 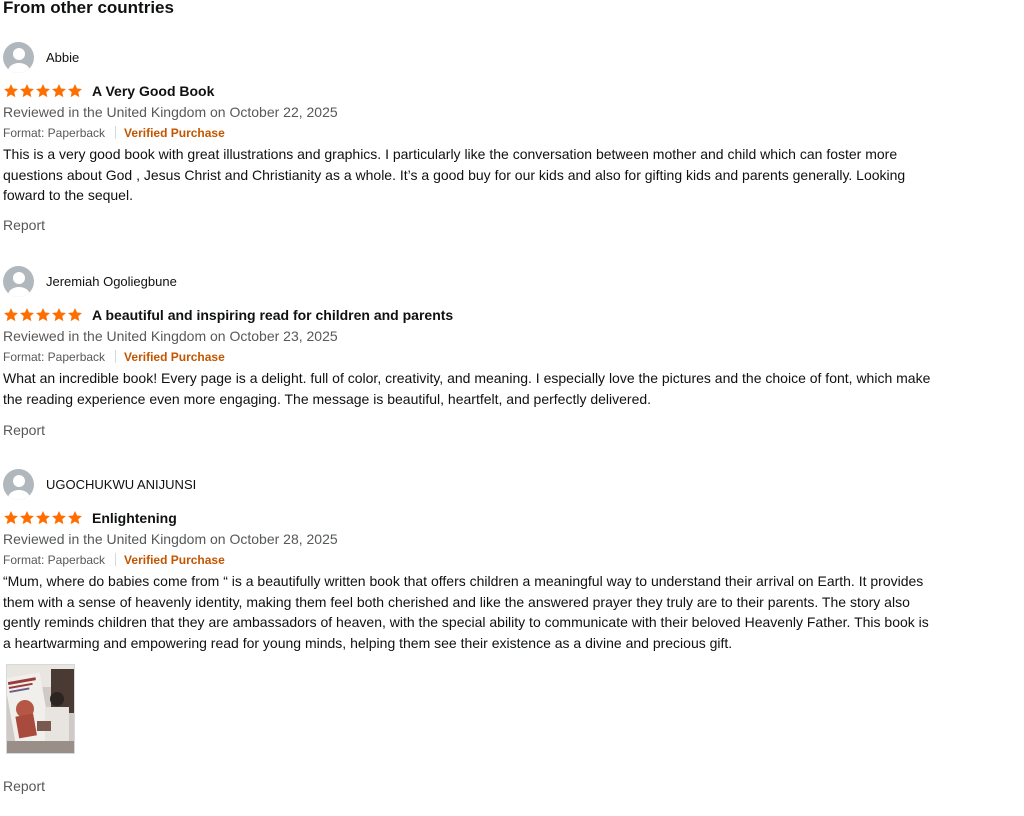 I want to click on review-image-thumbnail, so click(x=40, y=709).